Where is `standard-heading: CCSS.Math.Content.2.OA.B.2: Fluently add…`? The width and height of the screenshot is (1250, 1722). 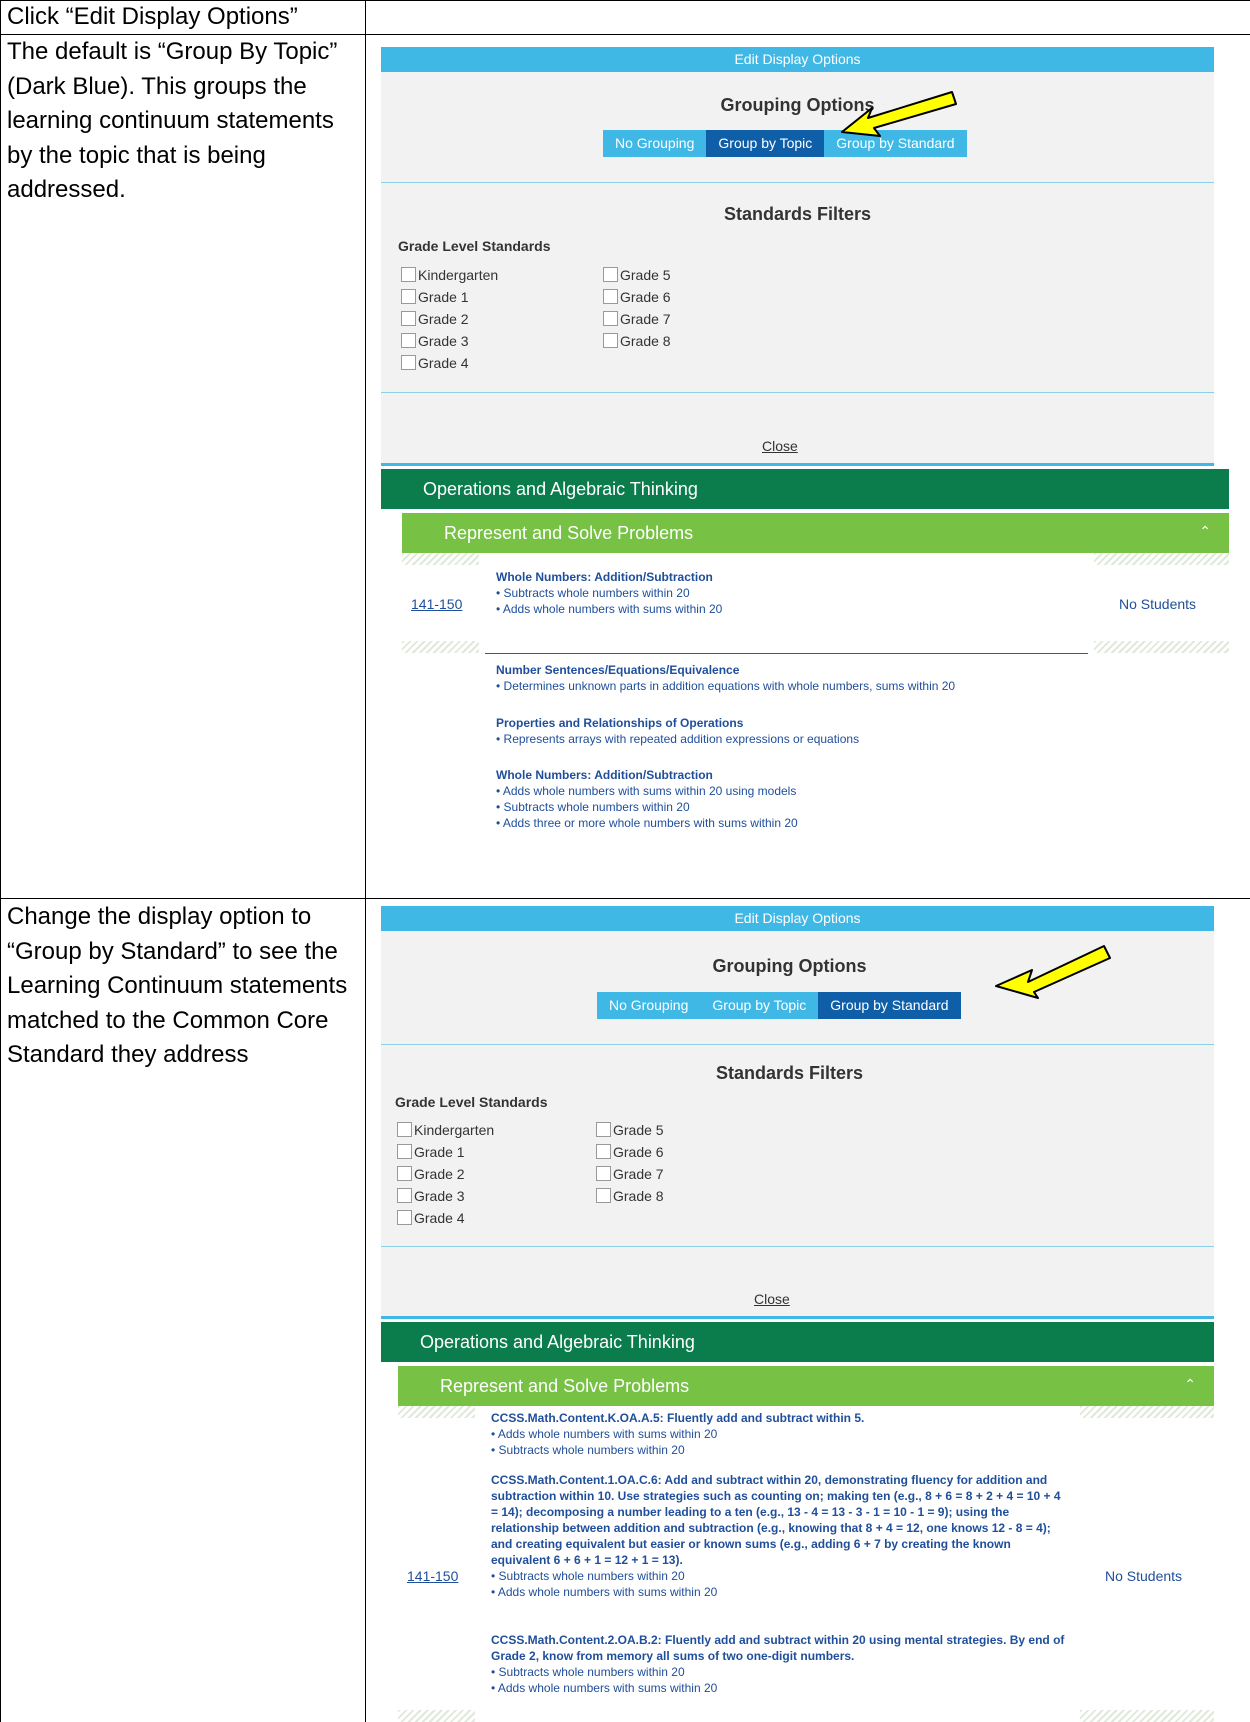 standard-heading: CCSS.Math.Content.2.OA.B.2: Fluently add… is located at coordinates (778, 1648).